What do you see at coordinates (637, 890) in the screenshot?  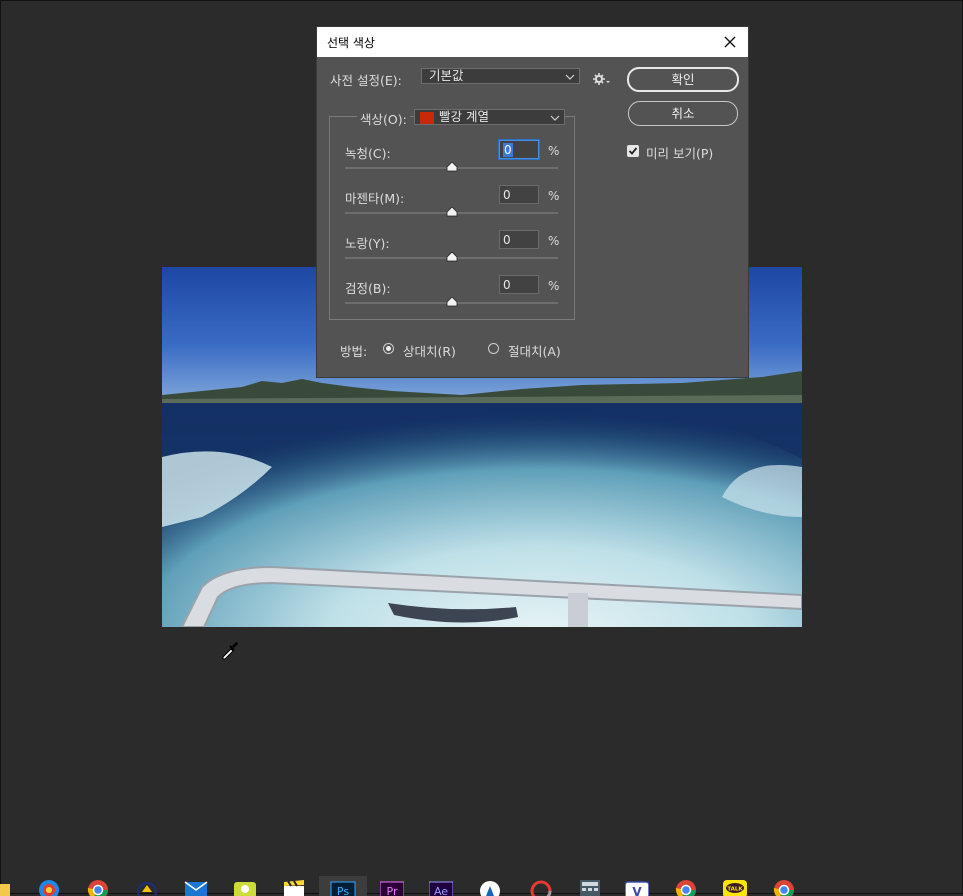 I see `svg-text: V` at bounding box center [637, 890].